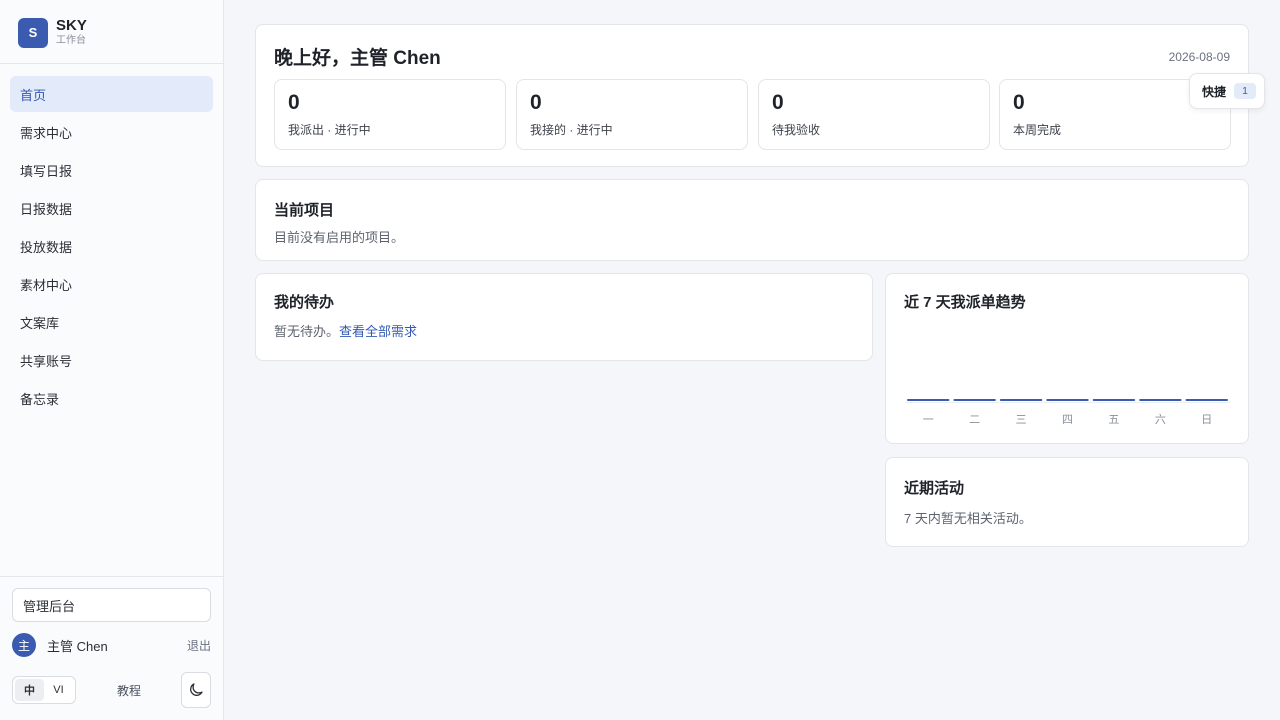 The width and height of the screenshot is (1280, 720). Describe the element at coordinates (129, 690) in the screenshot. I see `tutorial-link: 教程` at that location.